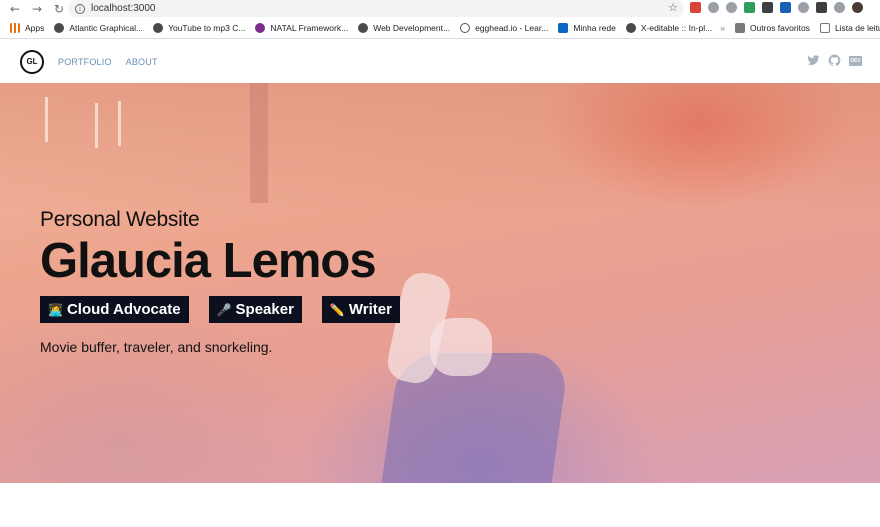 The width and height of the screenshot is (880, 527). I want to click on role-badges: 👩‍💻 Cloud Advocate 🎤 Speaker ✏️ Writer, so click(220, 309).